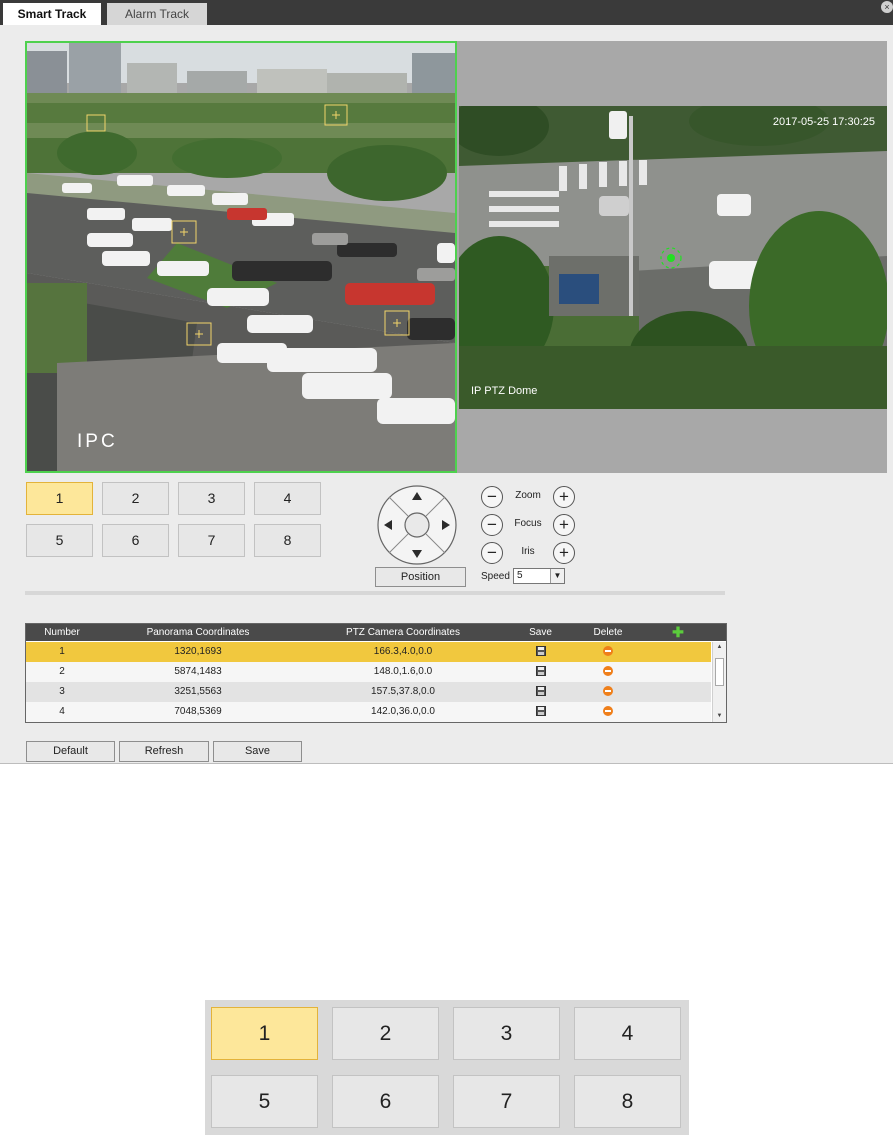 This screenshot has height=1135, width=893. I want to click on zoom-preset-button-7: 7, so click(506, 1101).